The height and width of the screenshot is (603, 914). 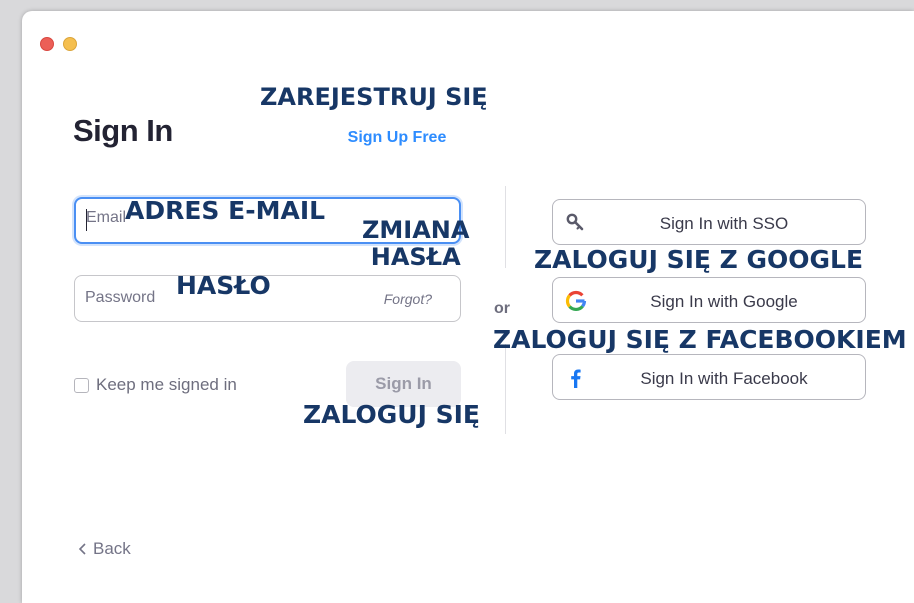 I want to click on google-label: Sign In with Google, so click(x=724, y=301).